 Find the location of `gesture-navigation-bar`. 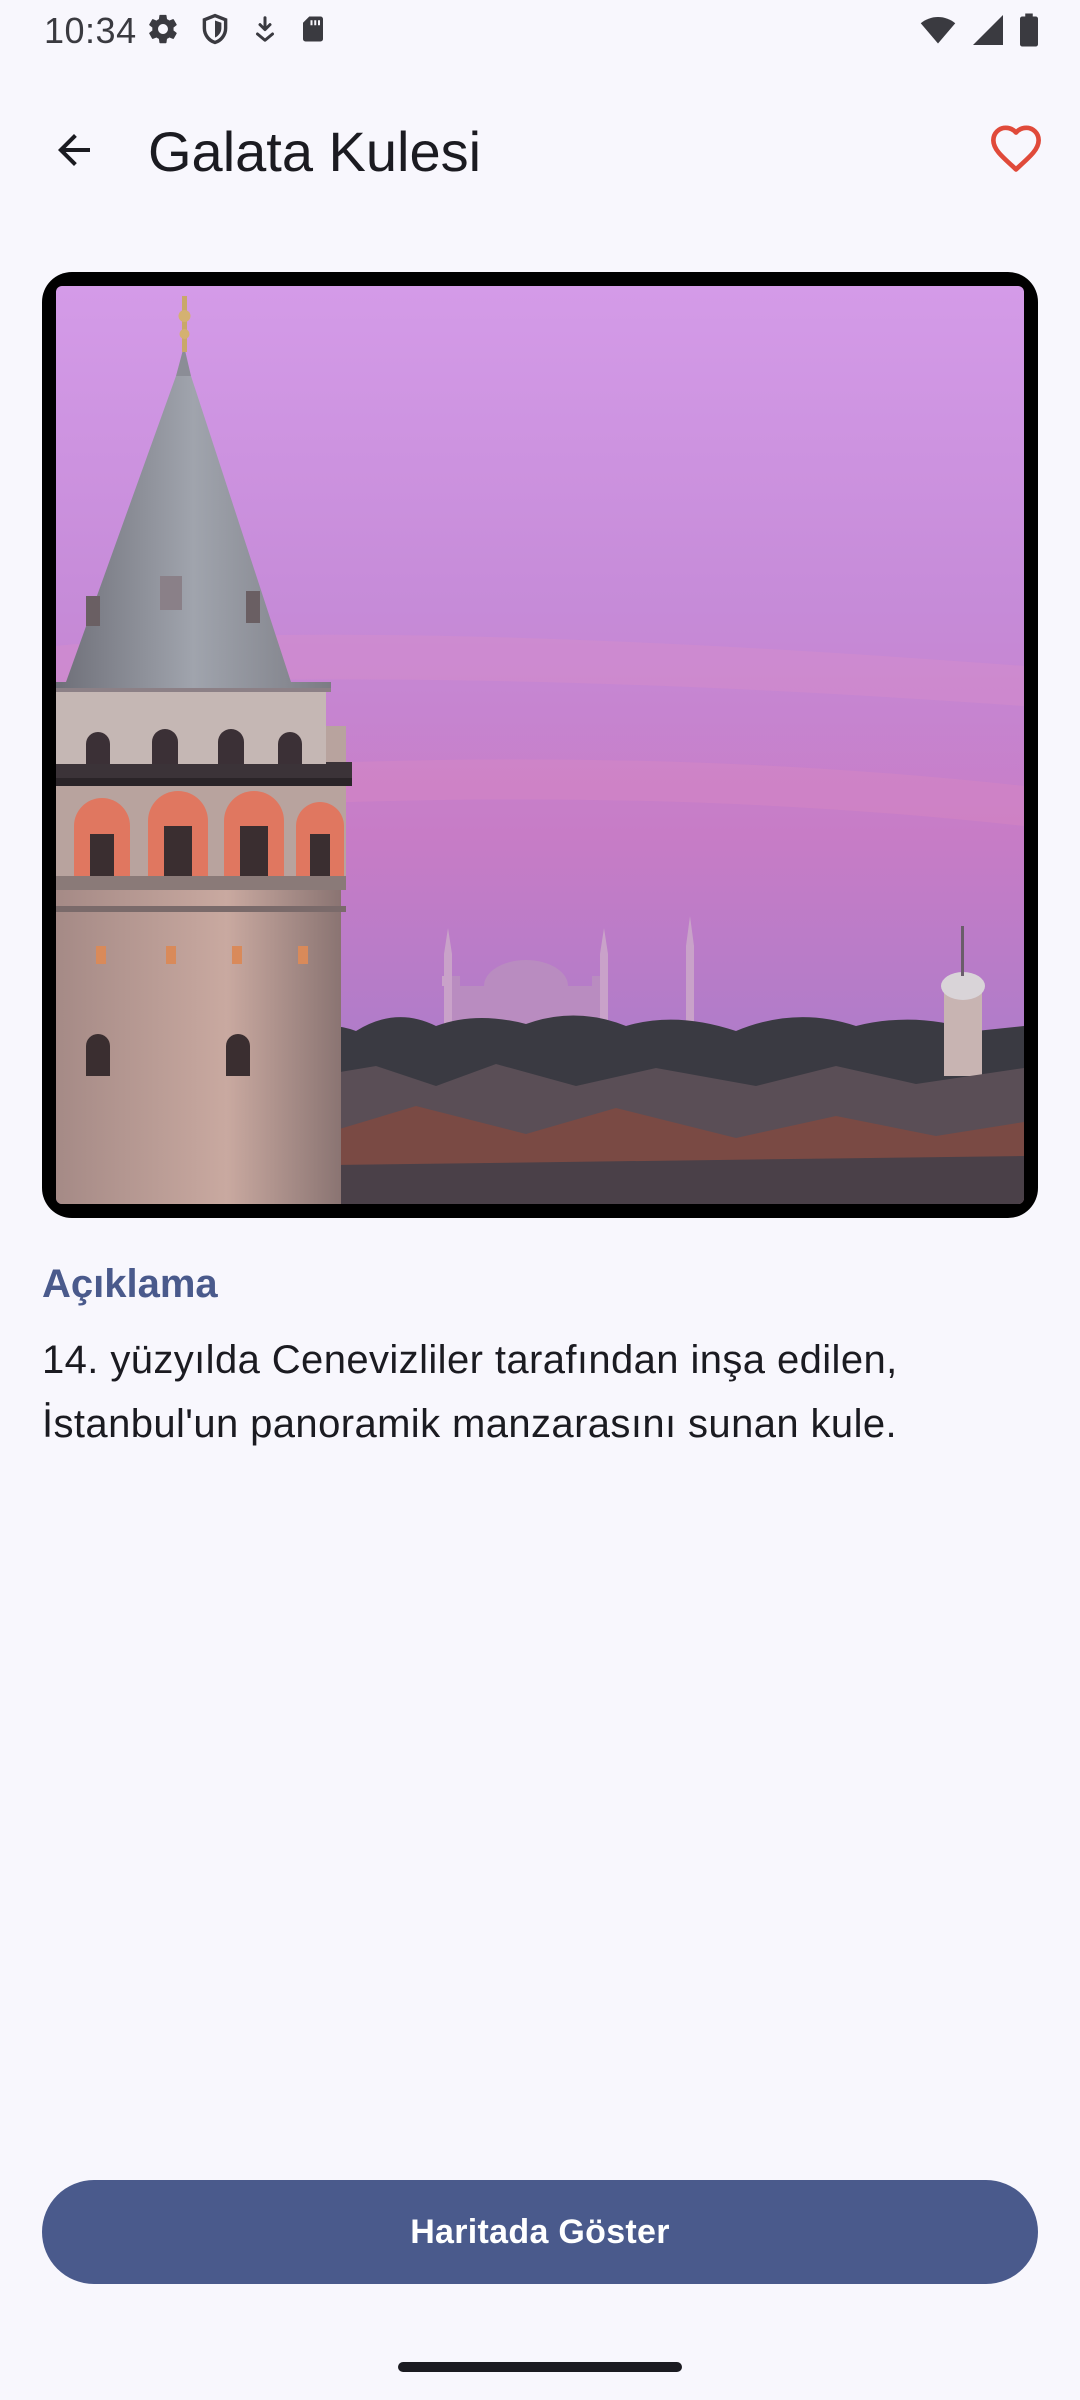

gesture-navigation-bar is located at coordinates (540, 2367).